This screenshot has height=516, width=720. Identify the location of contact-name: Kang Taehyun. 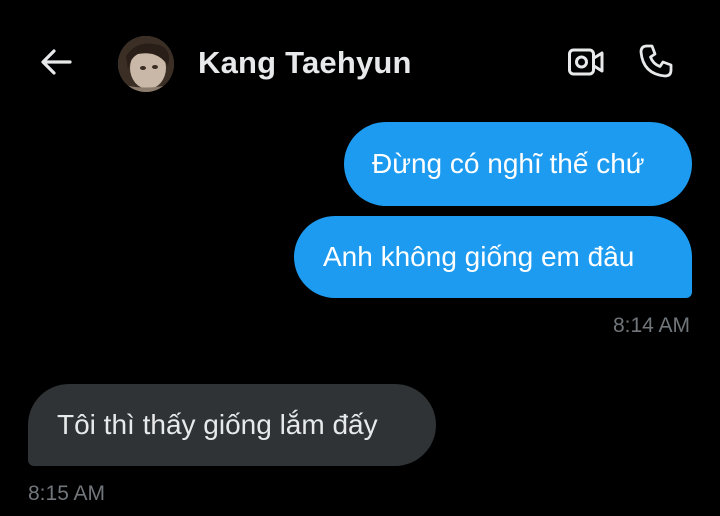
(305, 63).